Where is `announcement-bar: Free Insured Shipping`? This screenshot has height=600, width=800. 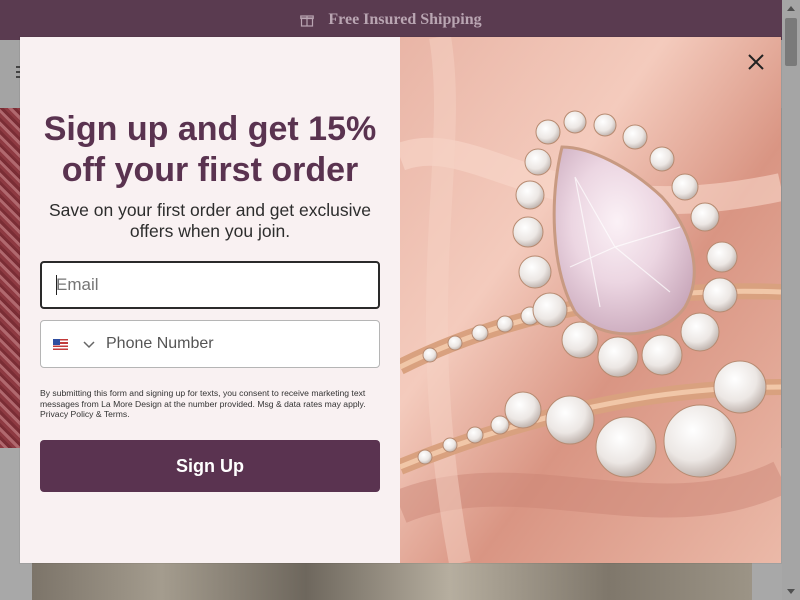 announcement-bar: Free Insured Shipping is located at coordinates (391, 20).